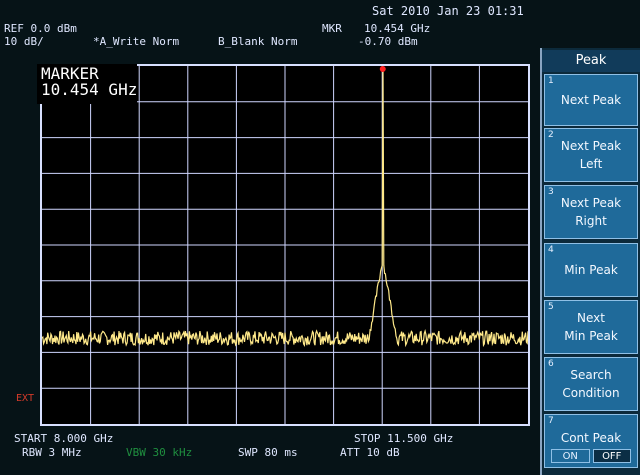  I want to click on sweep-time: SWP 80 ms, so click(268, 452).